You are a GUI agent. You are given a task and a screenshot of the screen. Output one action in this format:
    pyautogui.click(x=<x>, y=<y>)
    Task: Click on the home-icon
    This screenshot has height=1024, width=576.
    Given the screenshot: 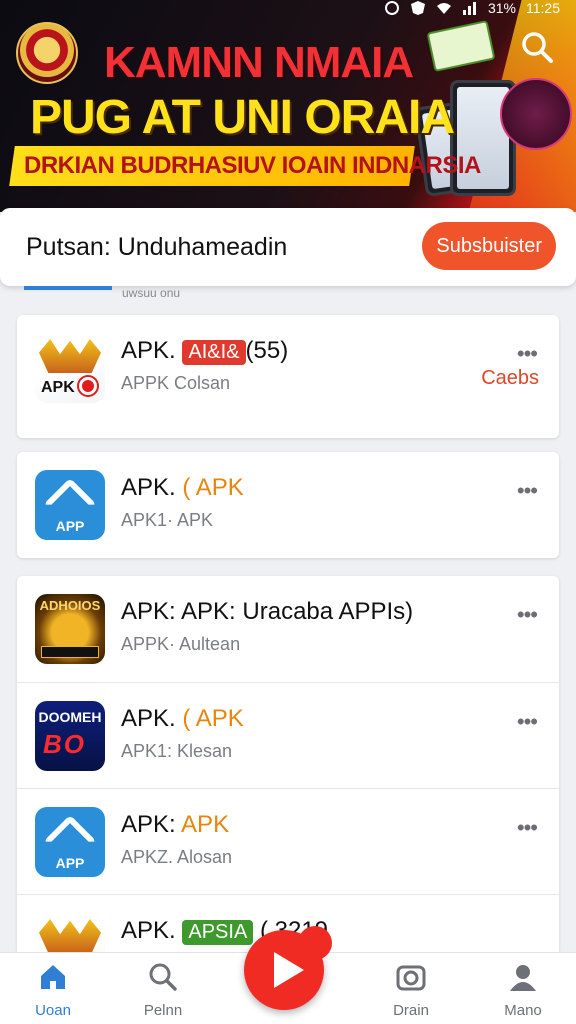 What is the action you would take?
    pyautogui.click(x=53, y=977)
    